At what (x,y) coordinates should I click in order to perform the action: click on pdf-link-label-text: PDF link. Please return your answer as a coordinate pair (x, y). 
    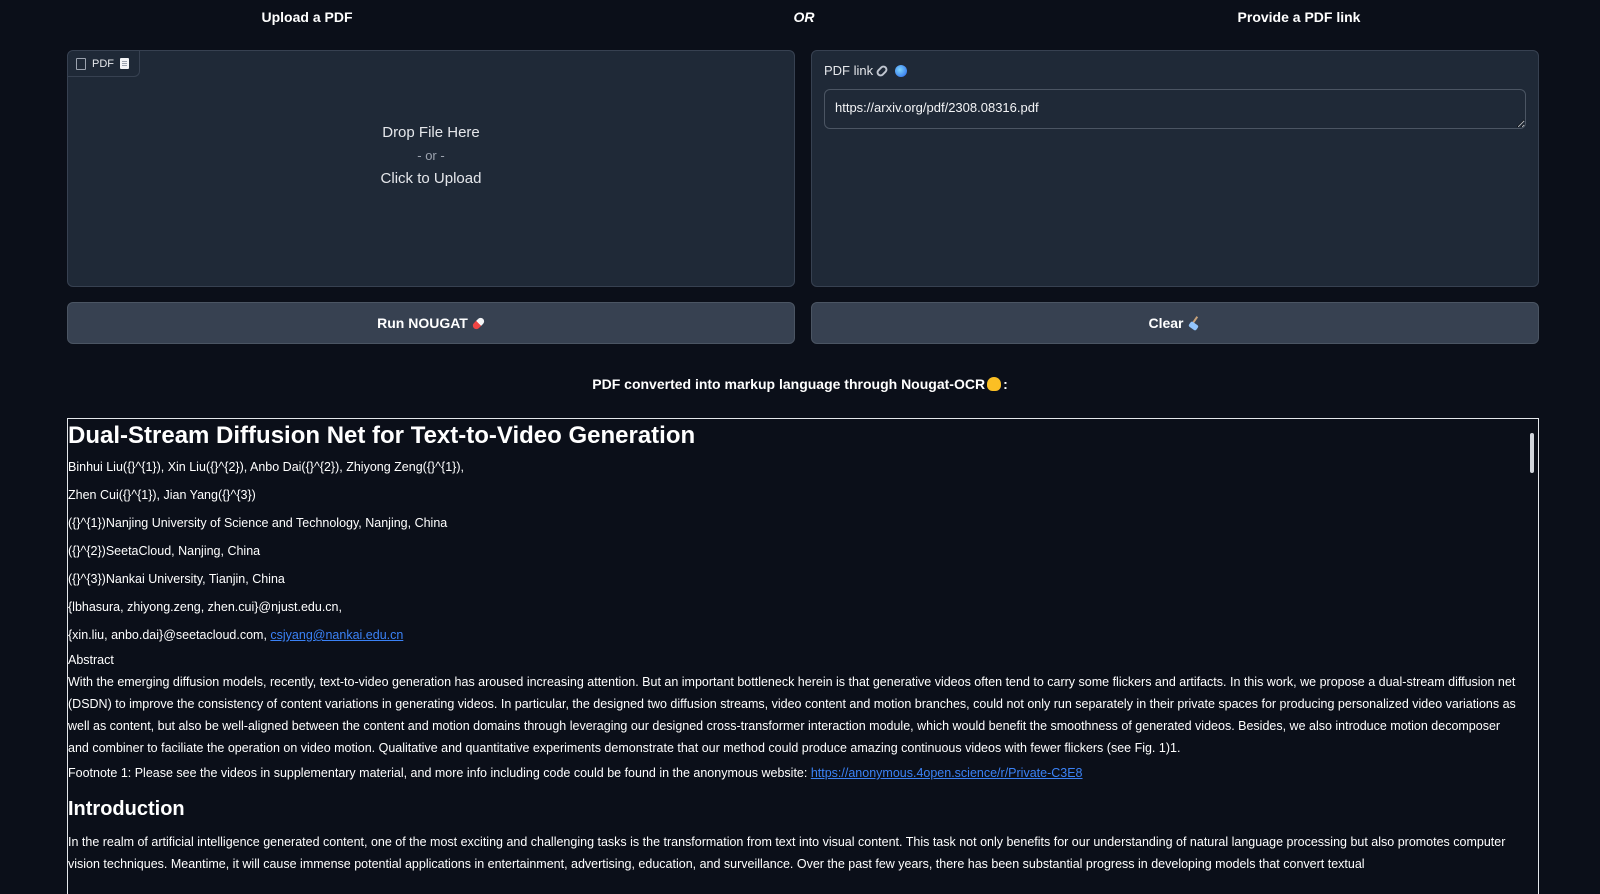
    Looking at the image, I should click on (849, 70).